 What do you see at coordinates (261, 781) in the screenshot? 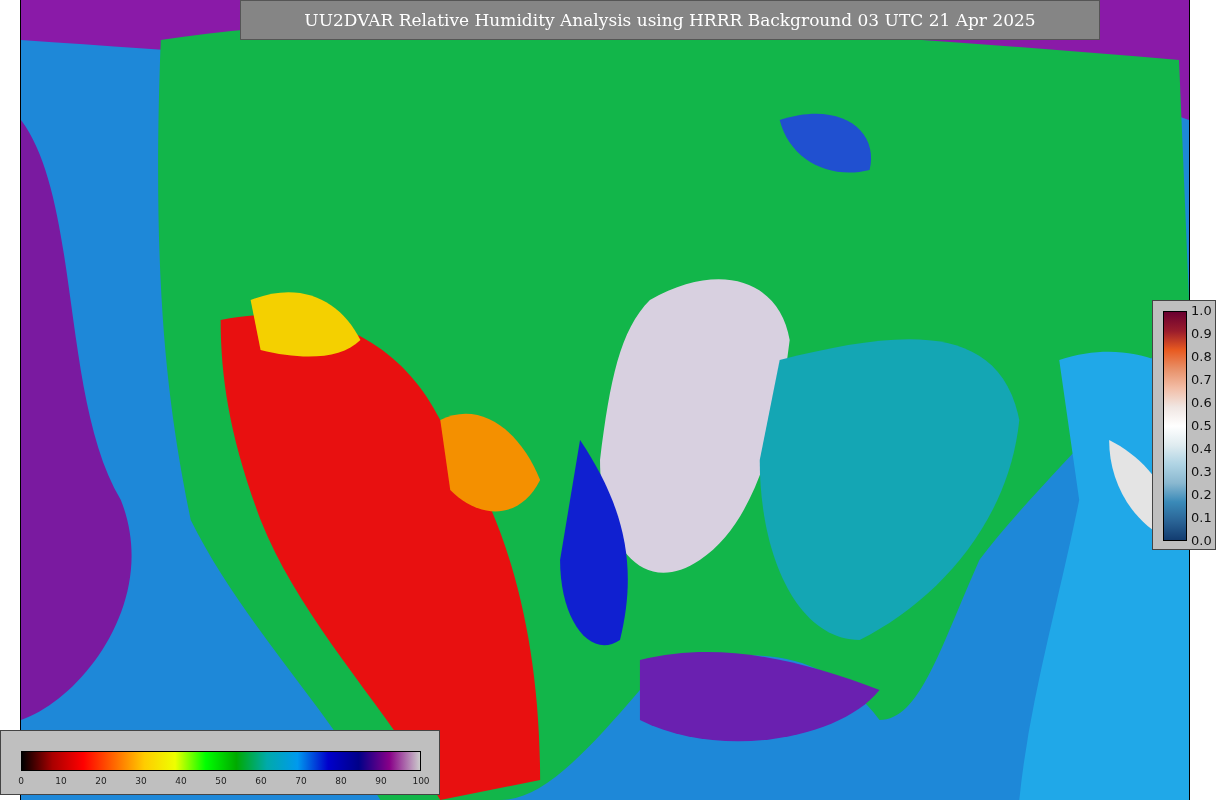
I see `tick-label: 60` at bounding box center [261, 781].